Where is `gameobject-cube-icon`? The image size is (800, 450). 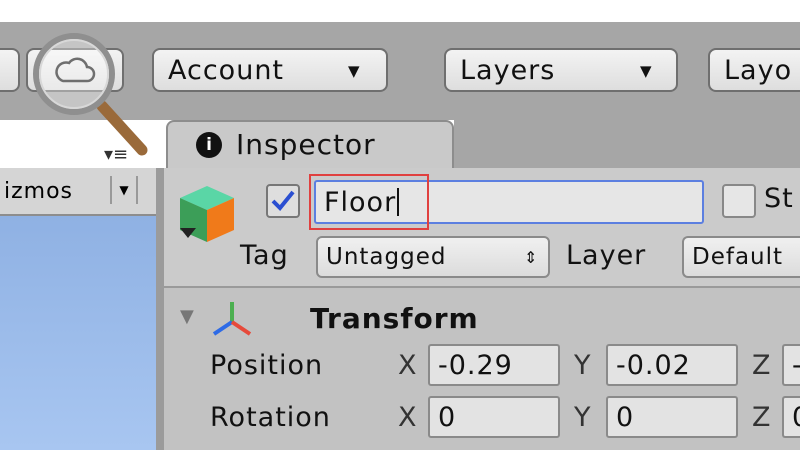
gameobject-cube-icon is located at coordinates (207, 215).